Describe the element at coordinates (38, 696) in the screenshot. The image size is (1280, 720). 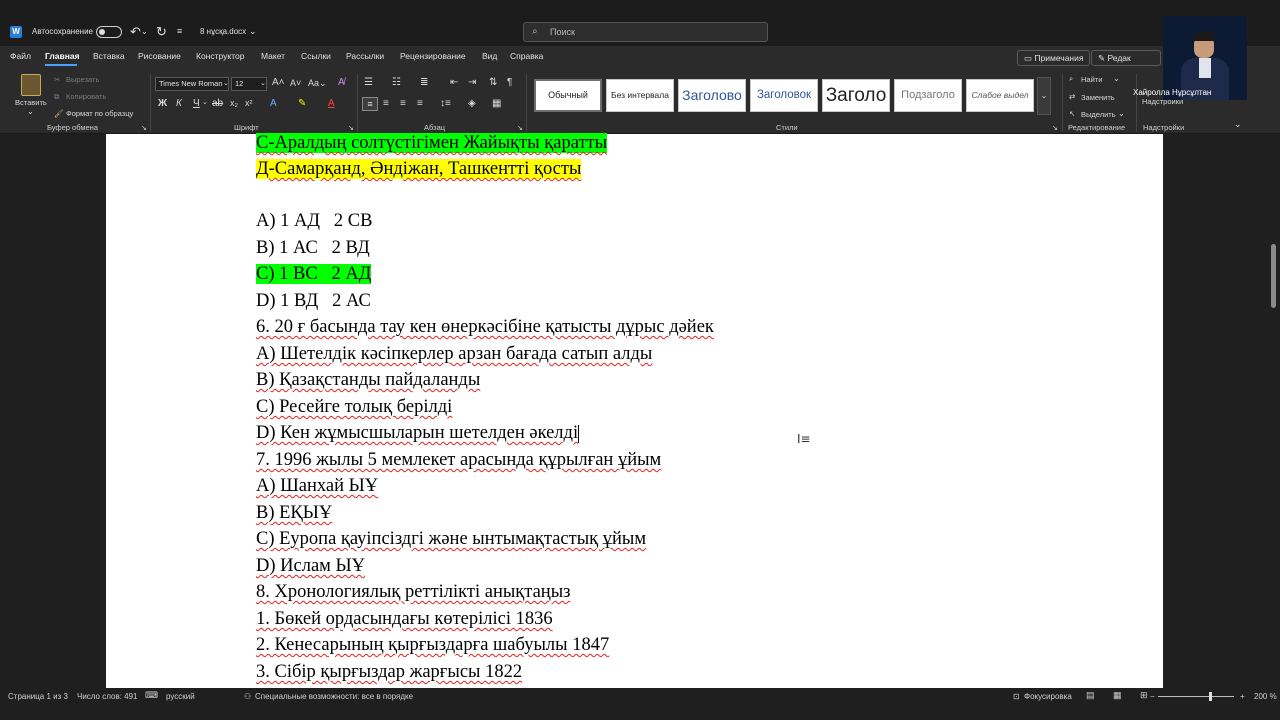
I see `page-count: Страница 1 из 3` at that location.